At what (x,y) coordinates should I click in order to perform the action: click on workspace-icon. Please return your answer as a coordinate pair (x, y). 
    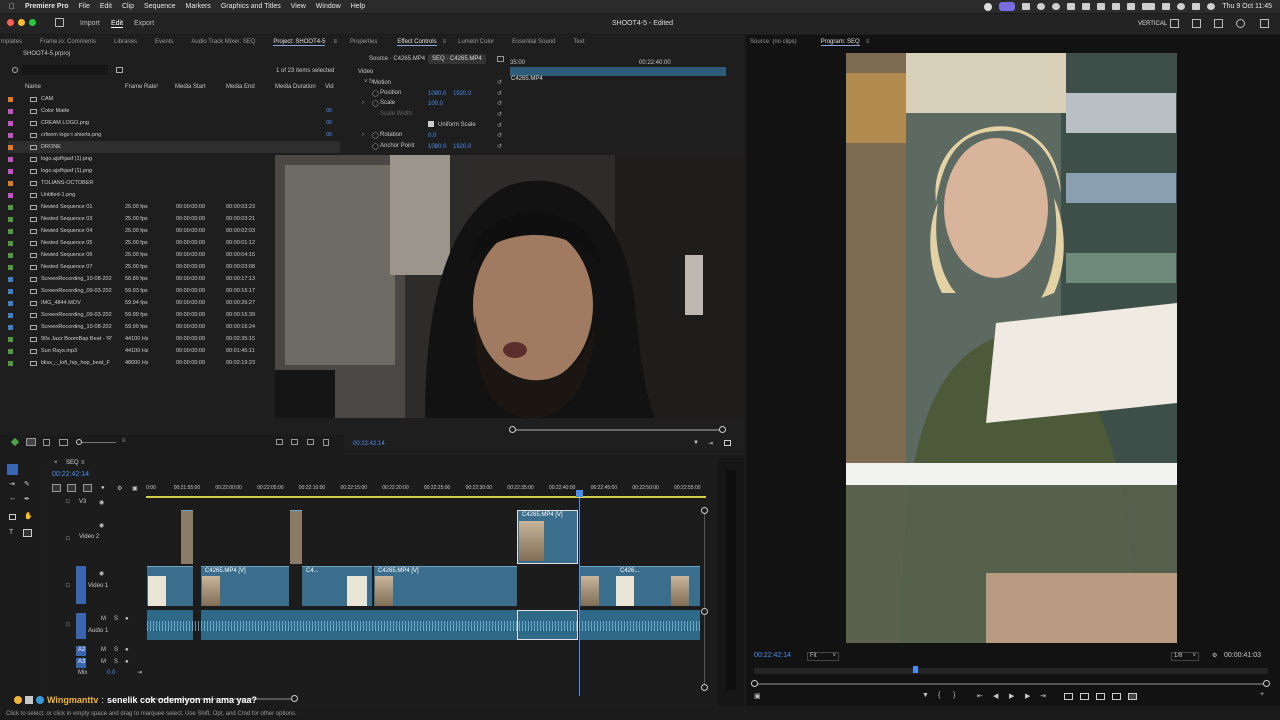
    Looking at the image, I should click on (1174, 23).